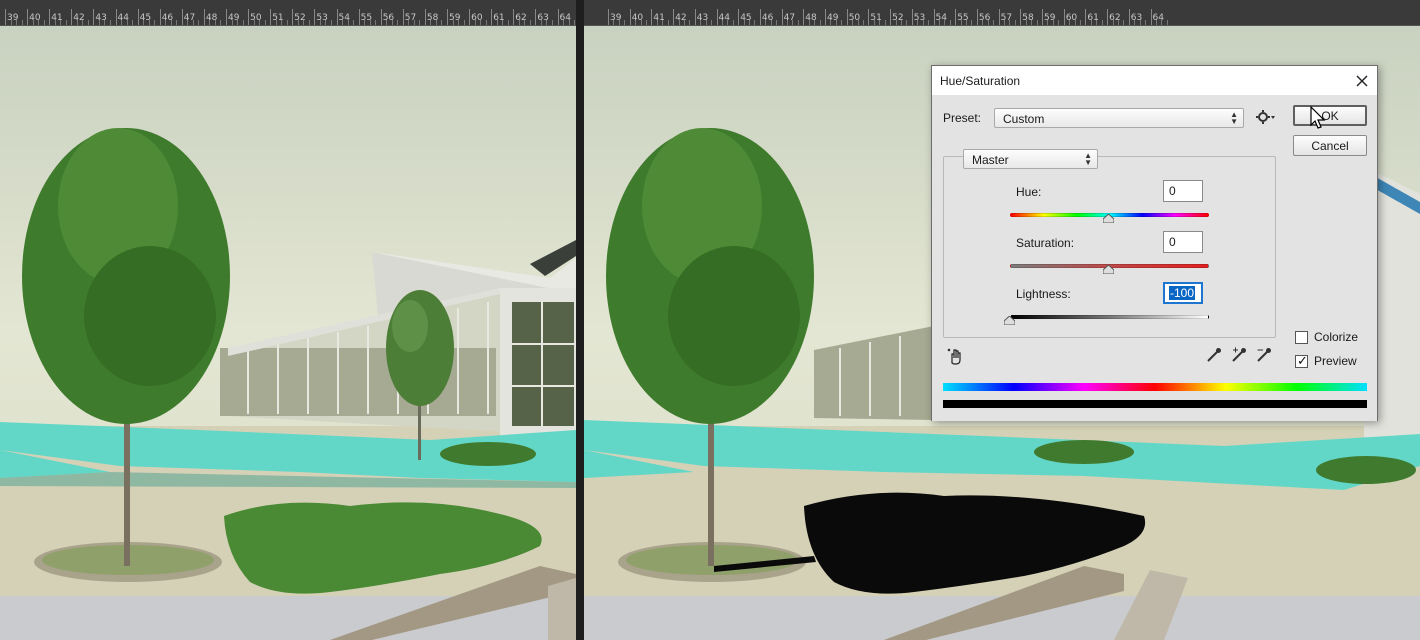 Image resolution: width=1420 pixels, height=640 pixels. What do you see at coordinates (1109, 247) in the screenshot?
I see `adjustment-group` at bounding box center [1109, 247].